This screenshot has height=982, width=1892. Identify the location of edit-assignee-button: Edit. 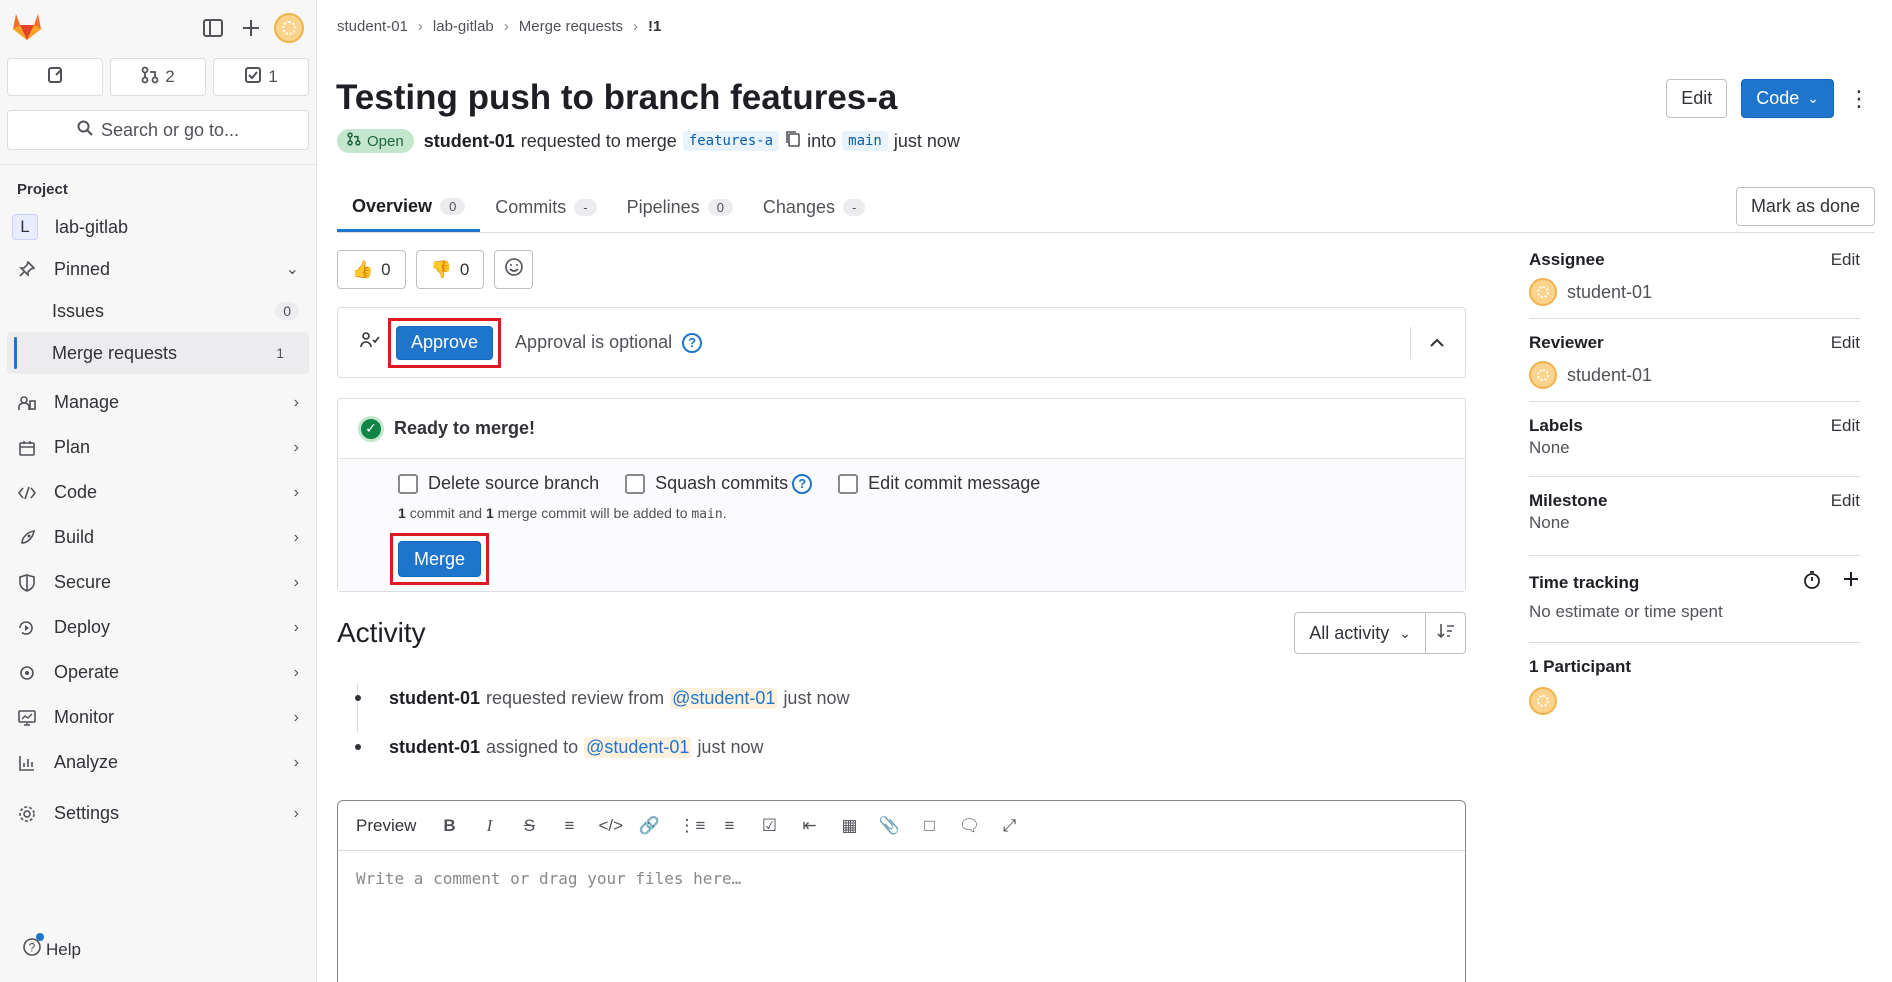
(1845, 260).